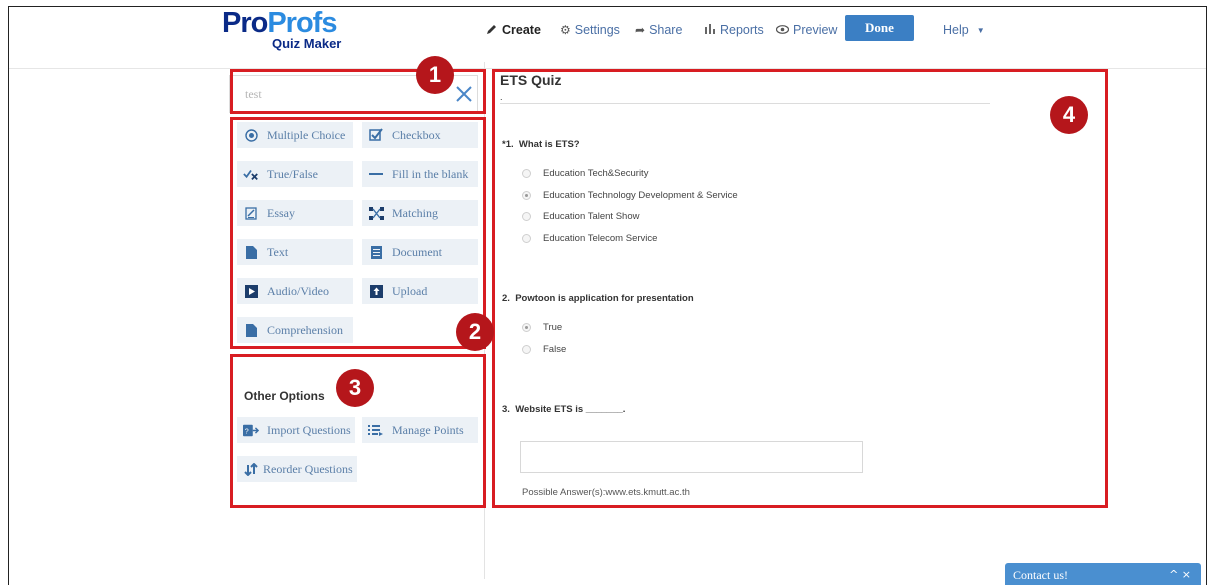 This screenshot has height=585, width=1215. I want to click on nav-reports: Reports, so click(734, 30).